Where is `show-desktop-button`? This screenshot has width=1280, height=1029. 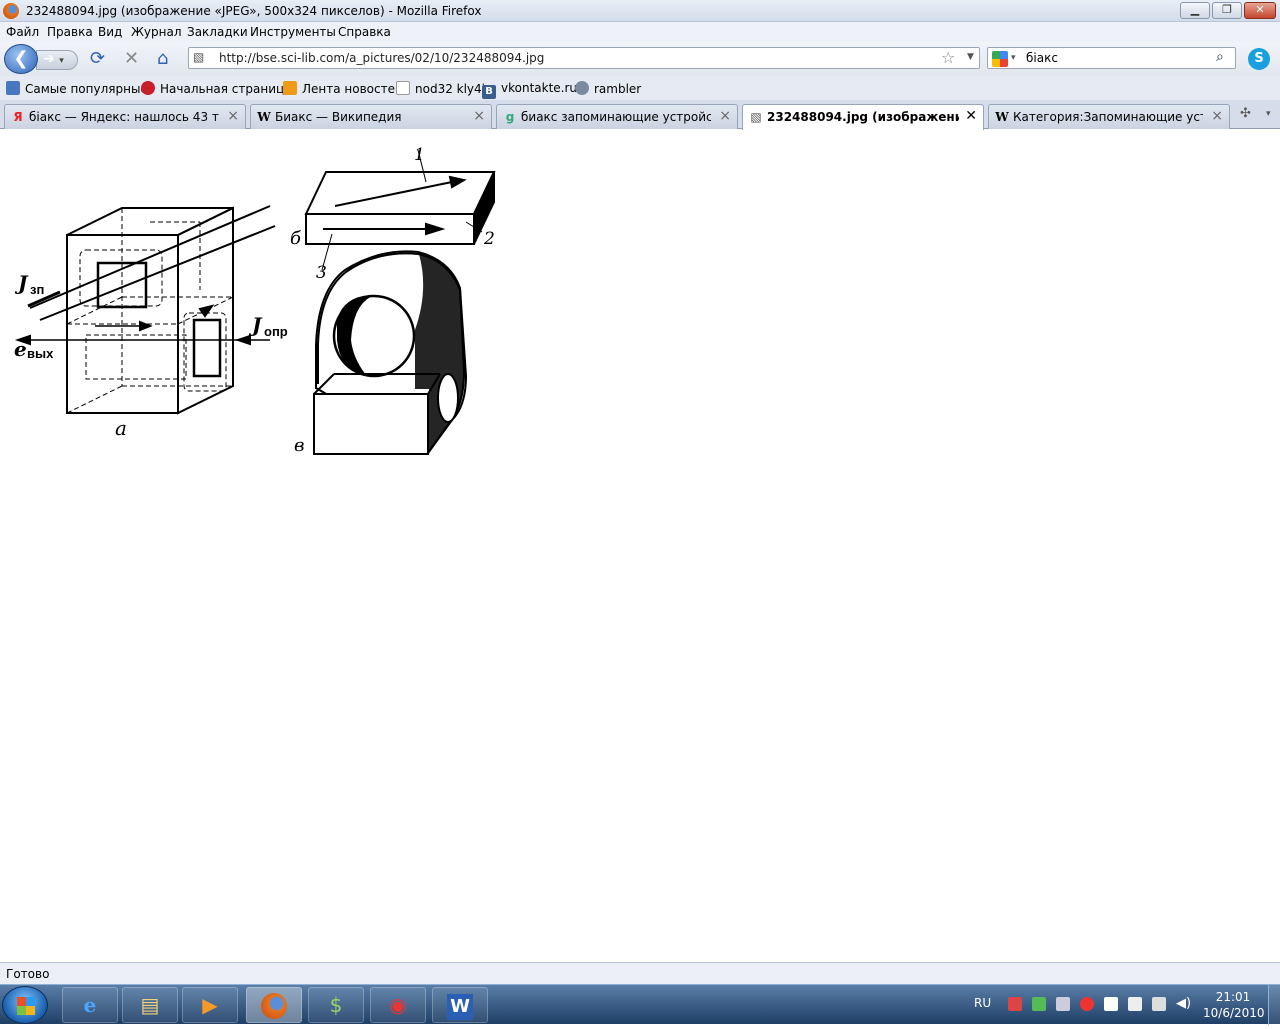
show-desktop-button is located at coordinates (1274, 1005).